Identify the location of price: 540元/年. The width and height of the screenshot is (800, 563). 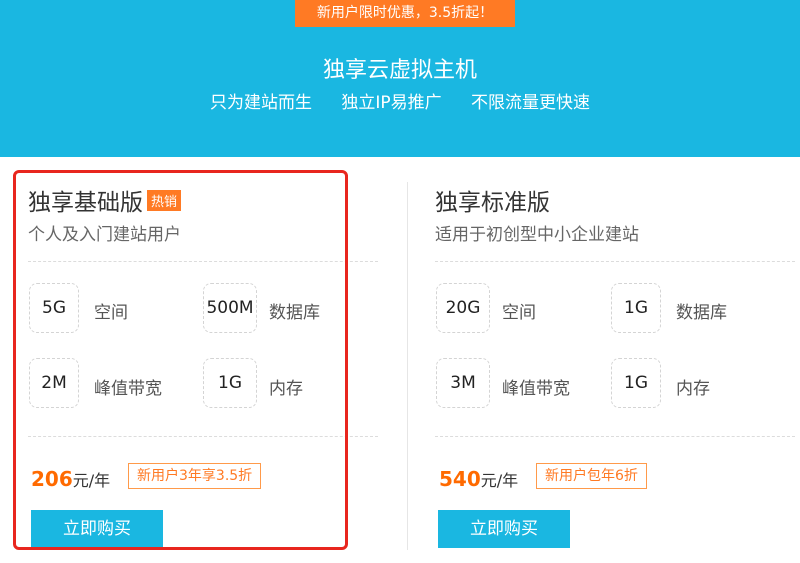
(478, 479).